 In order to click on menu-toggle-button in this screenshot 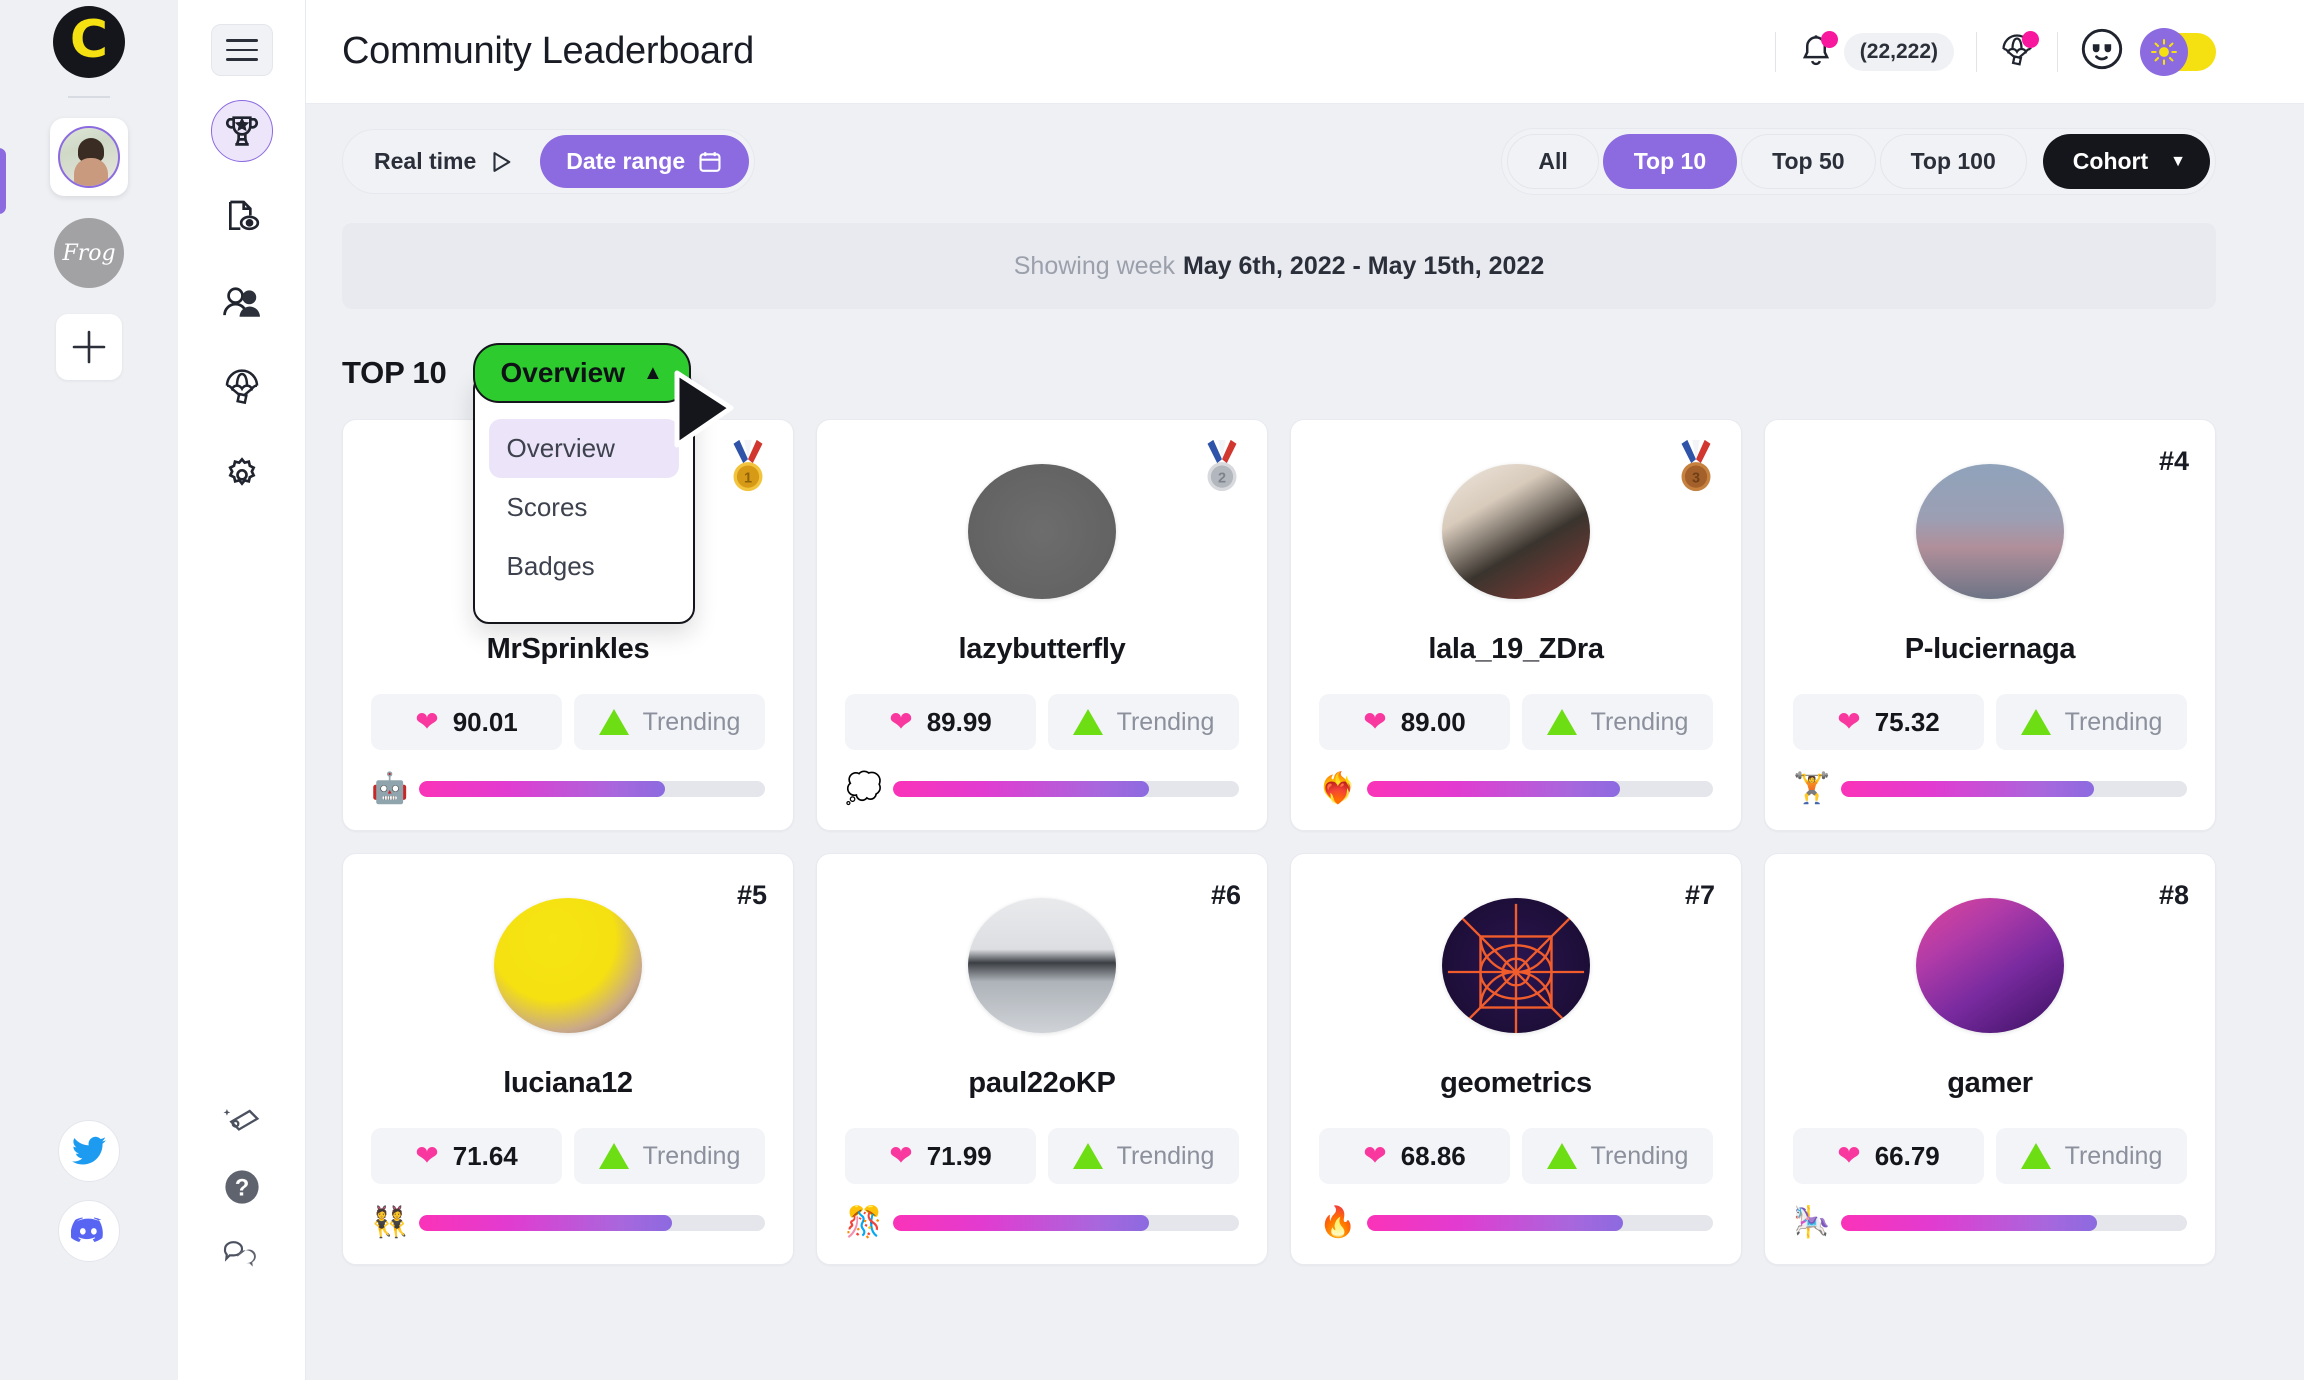, I will do `click(241, 50)`.